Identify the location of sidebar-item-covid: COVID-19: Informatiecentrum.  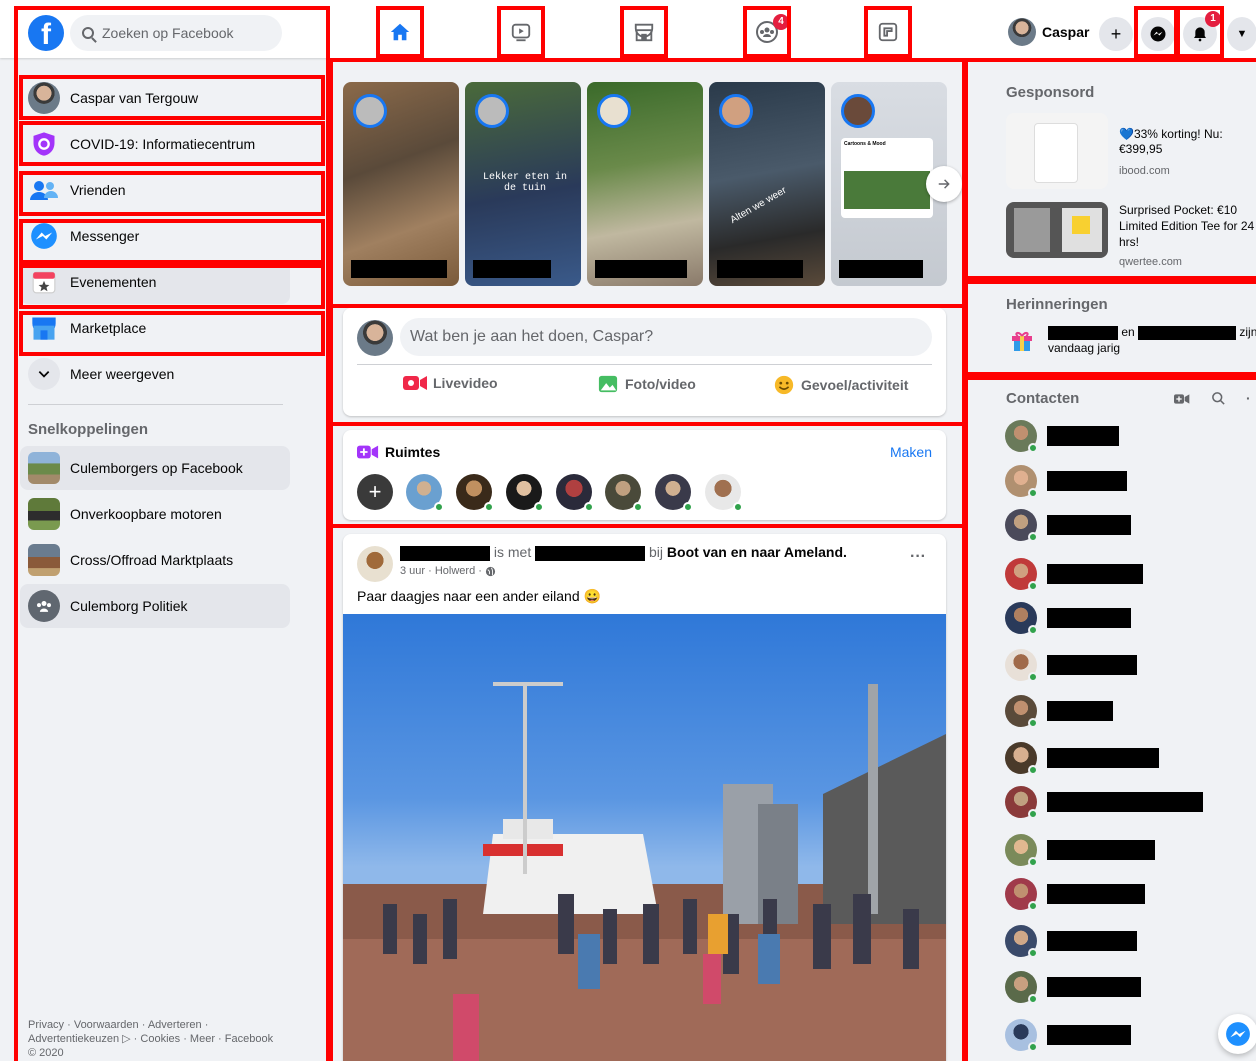
(155, 144).